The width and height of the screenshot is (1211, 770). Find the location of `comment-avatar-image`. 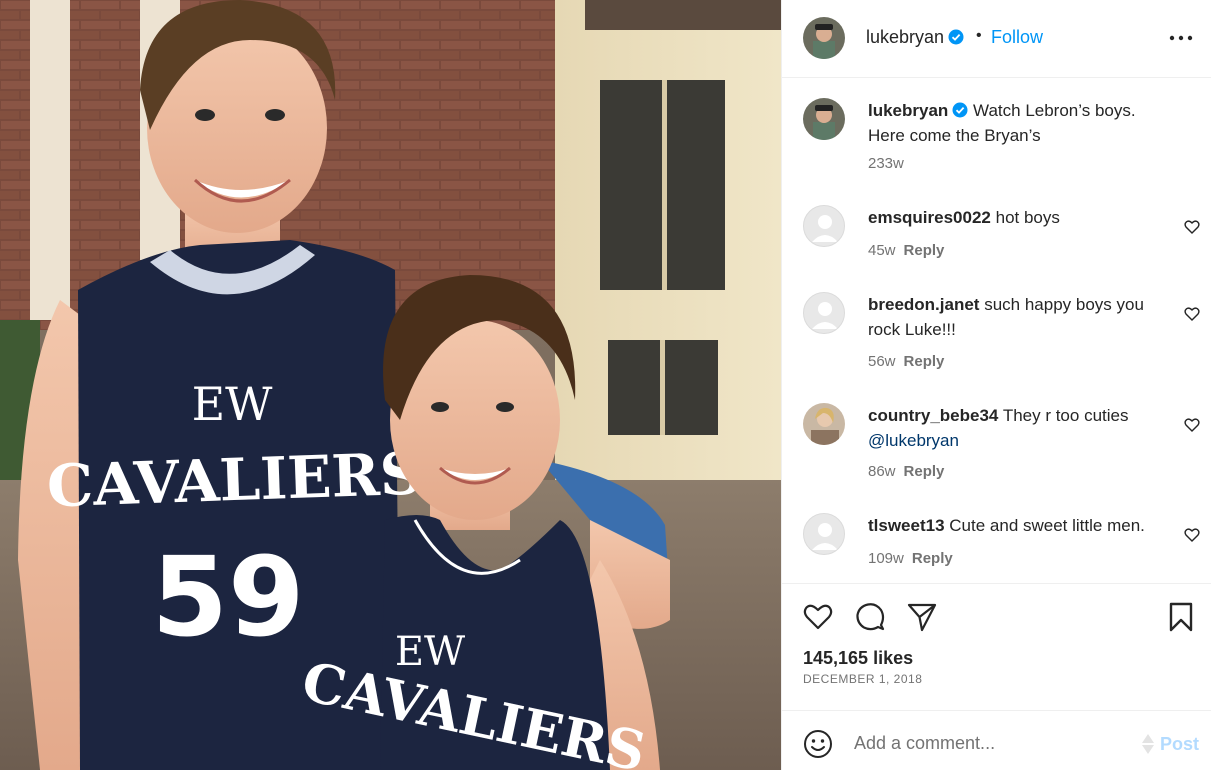

comment-avatar-image is located at coordinates (824, 424).